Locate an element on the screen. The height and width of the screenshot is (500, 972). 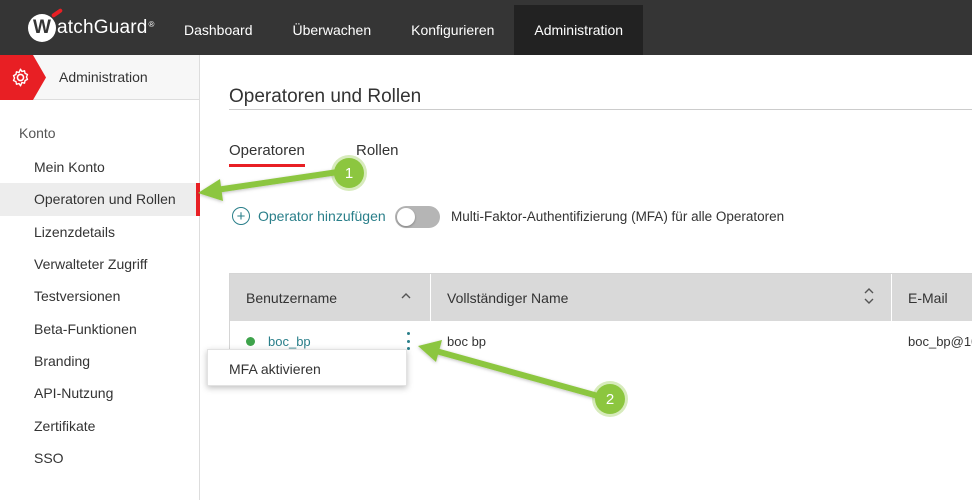
full-name-cell: boc bp is located at coordinates (467, 341).